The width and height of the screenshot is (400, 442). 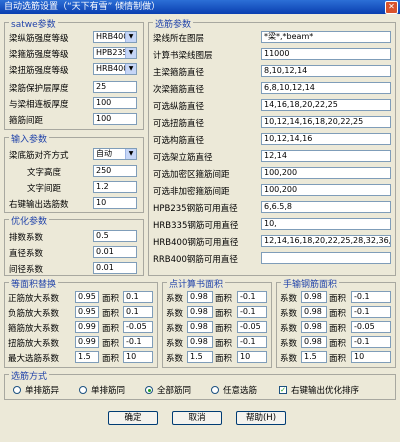 What do you see at coordinates (174, 391) in the screenshot?
I see `mode-option-label: 全部筋同` at bounding box center [174, 391].